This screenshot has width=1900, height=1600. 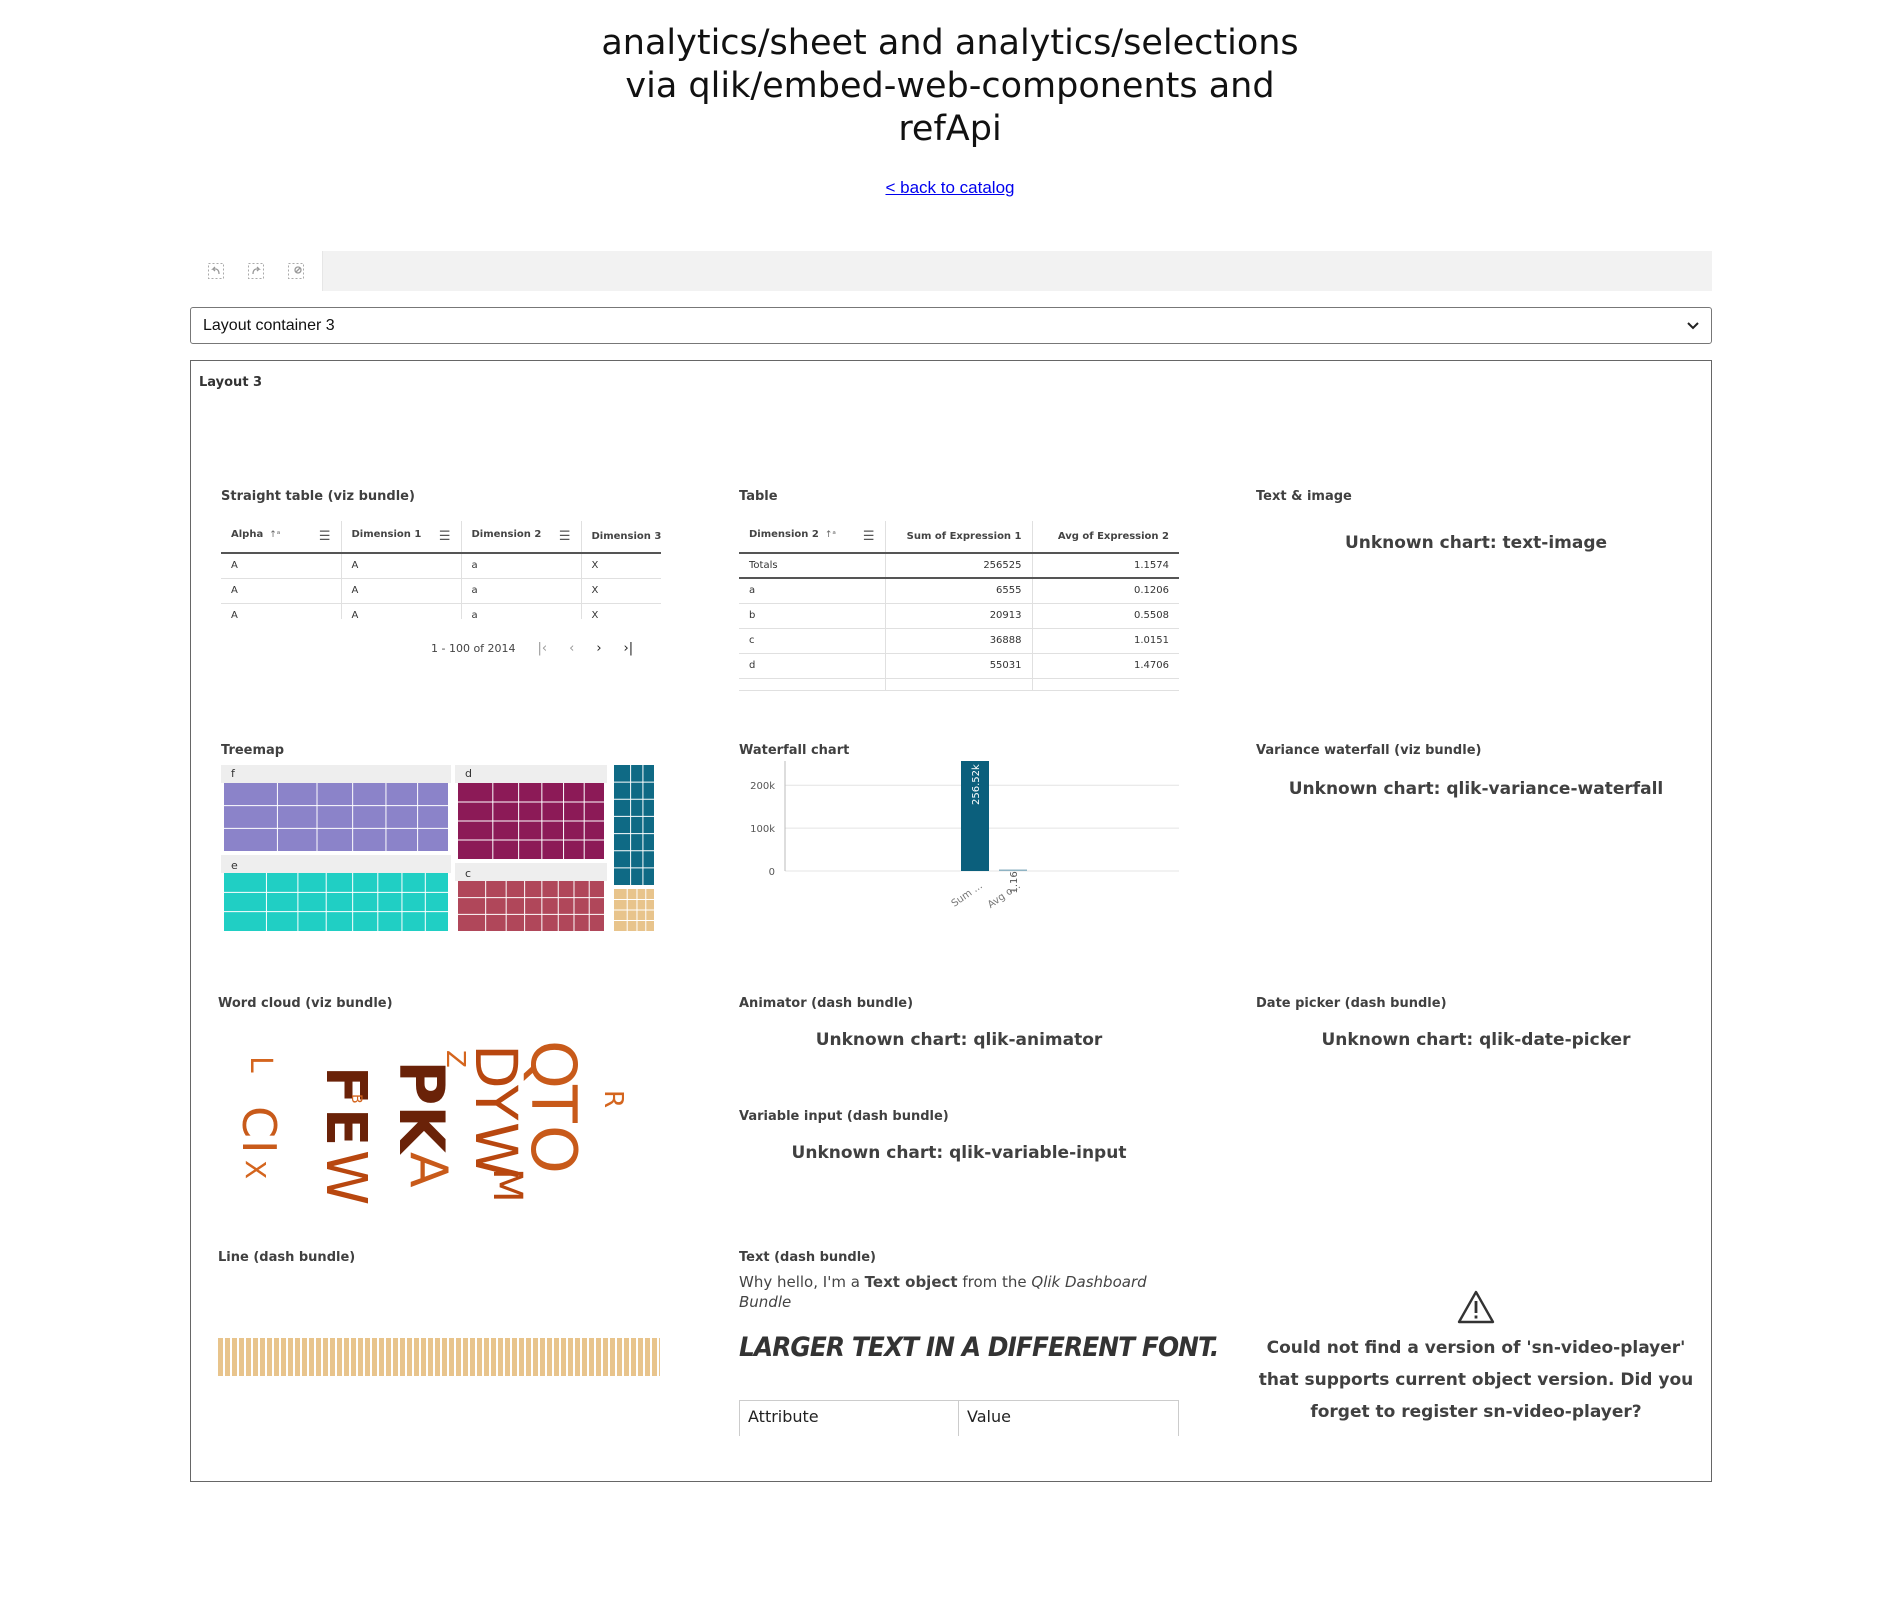 I want to click on word-cloud-word: W, so click(x=345, y=1177).